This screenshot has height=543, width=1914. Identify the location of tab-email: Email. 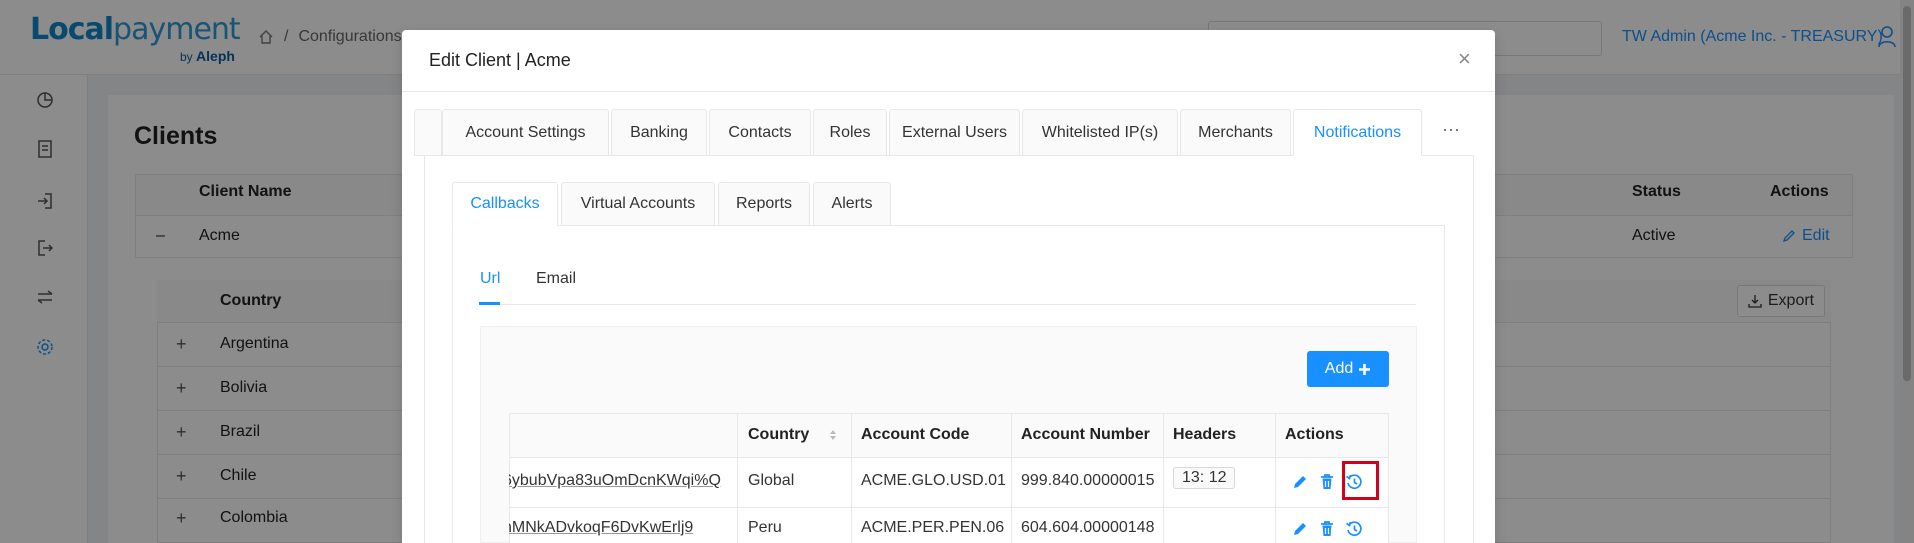
(556, 279).